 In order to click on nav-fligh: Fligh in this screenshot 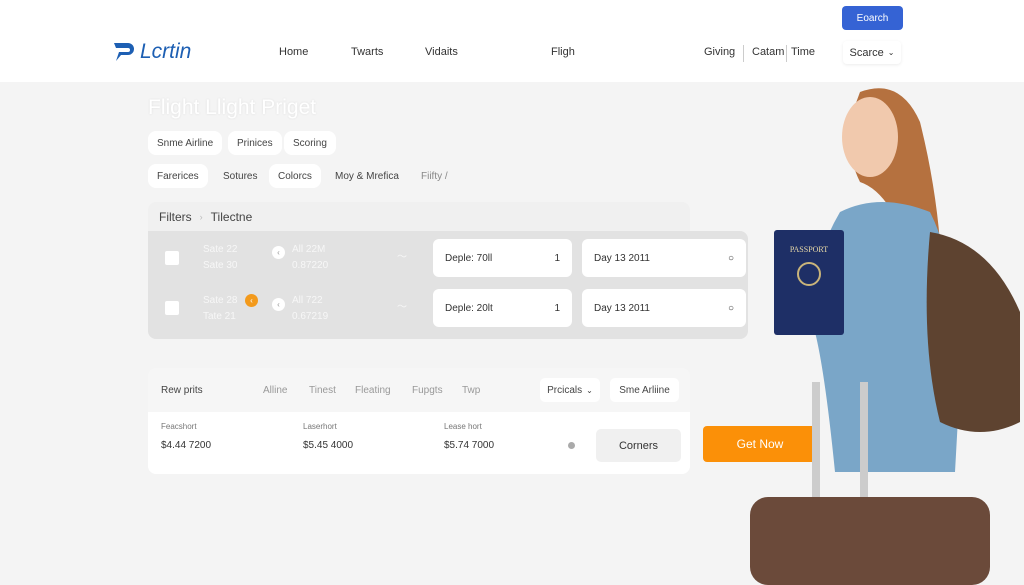, I will do `click(563, 52)`.